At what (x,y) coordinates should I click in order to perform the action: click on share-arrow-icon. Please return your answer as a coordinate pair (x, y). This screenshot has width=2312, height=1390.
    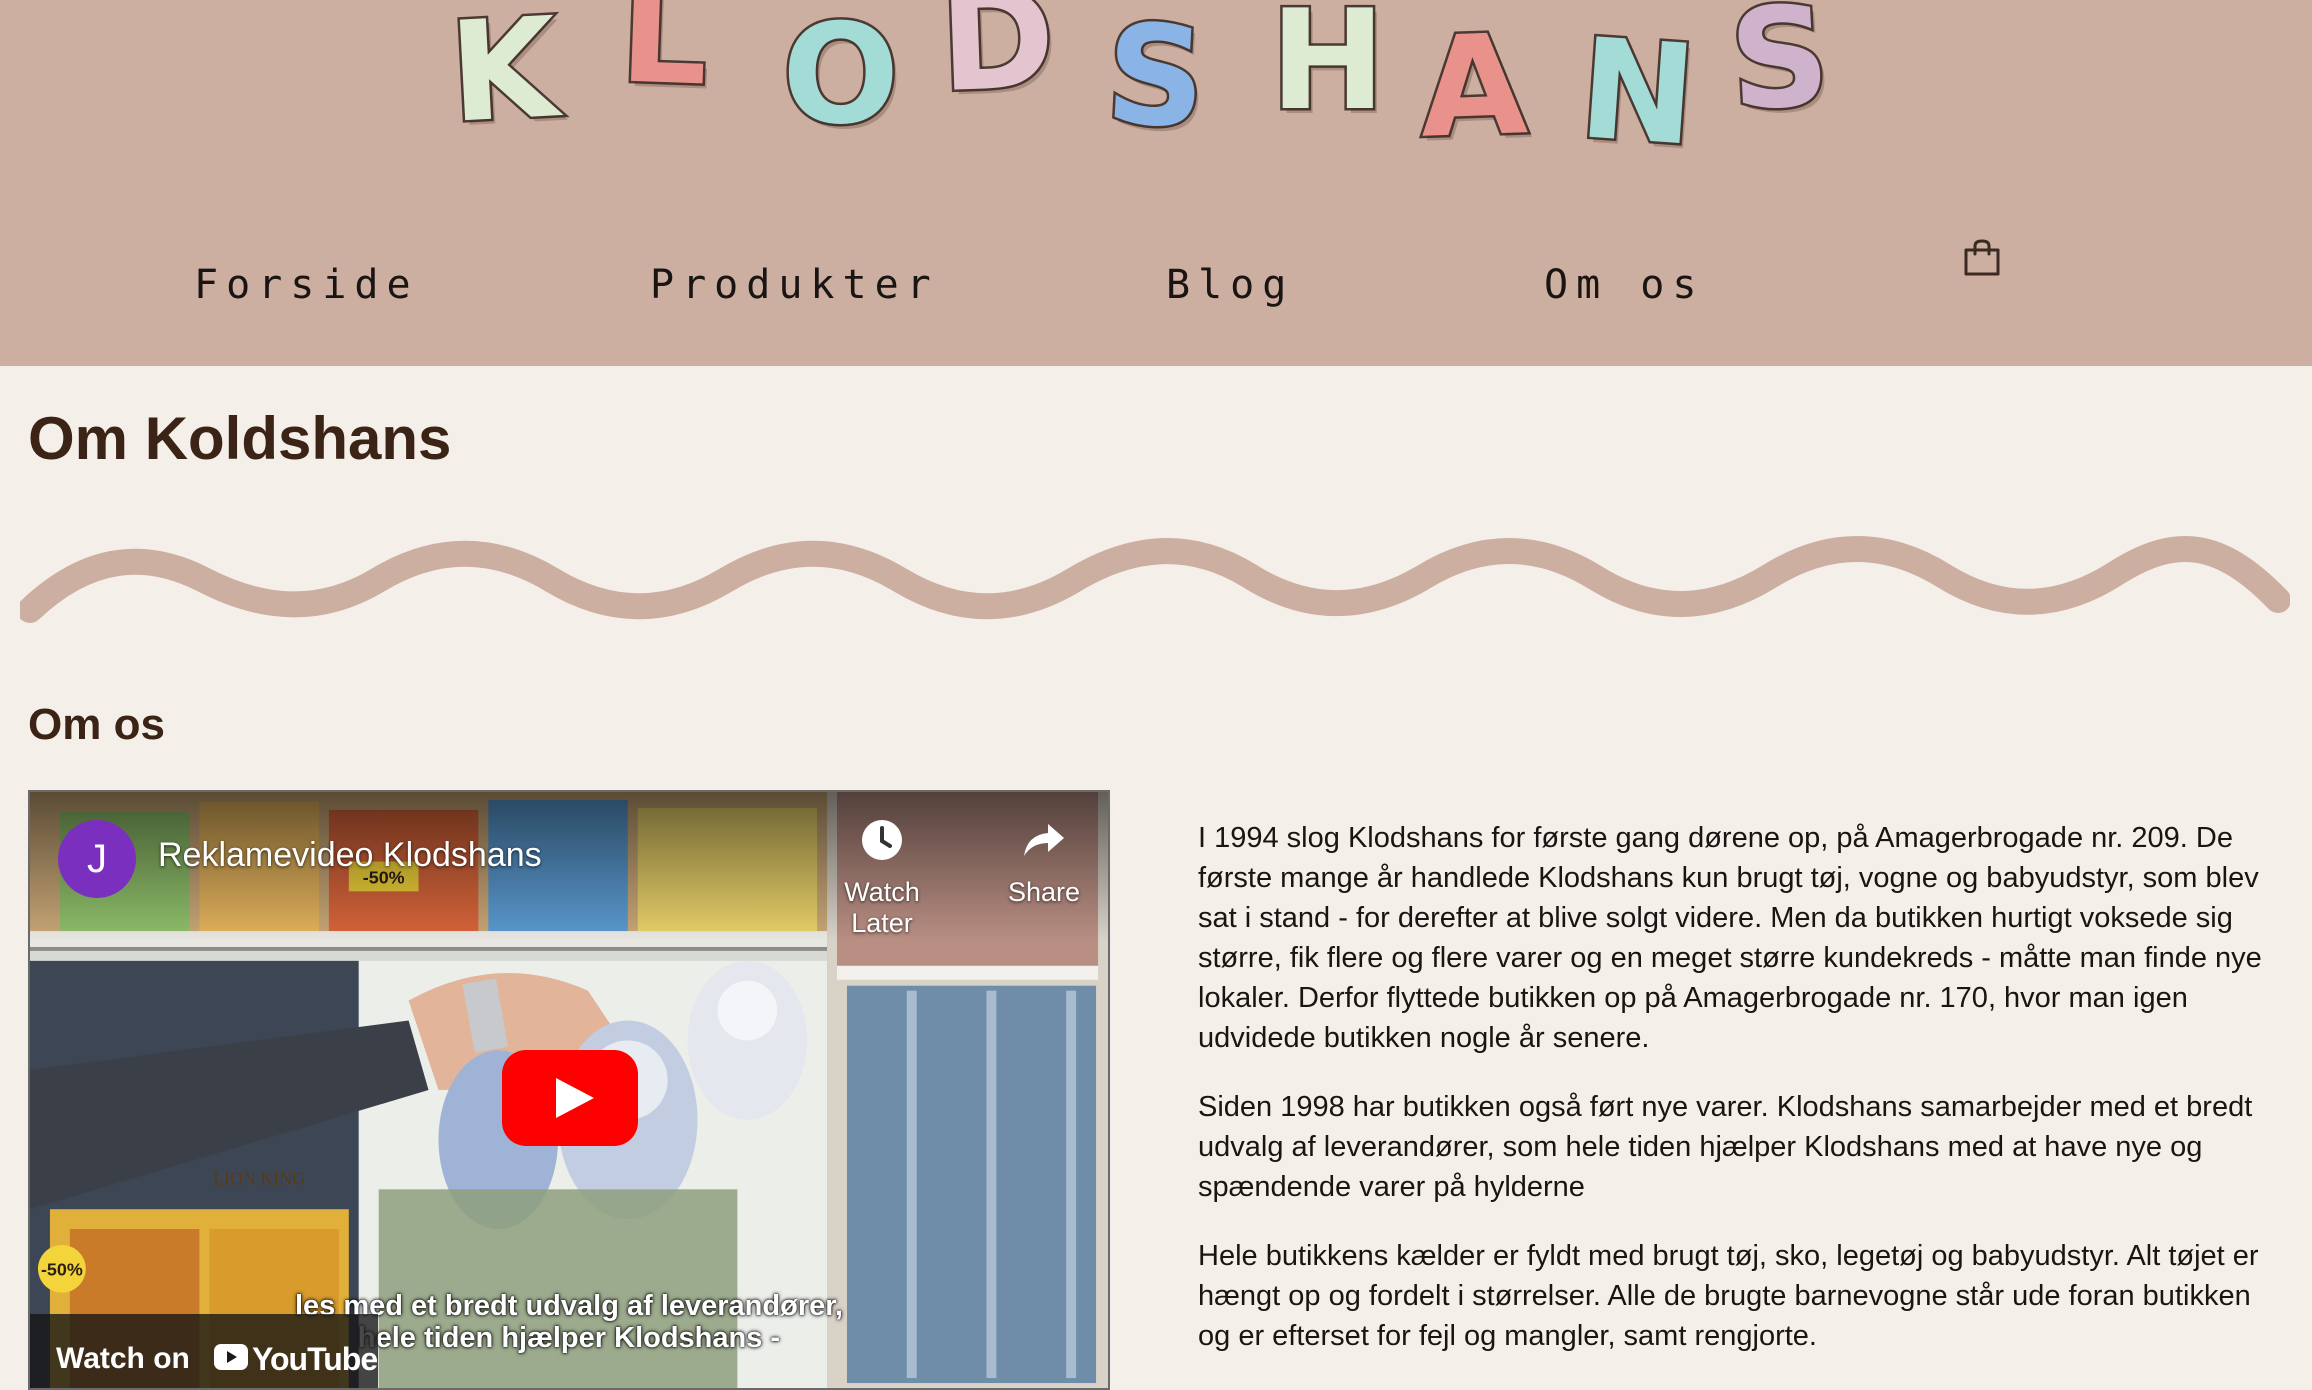
    Looking at the image, I should click on (1044, 840).